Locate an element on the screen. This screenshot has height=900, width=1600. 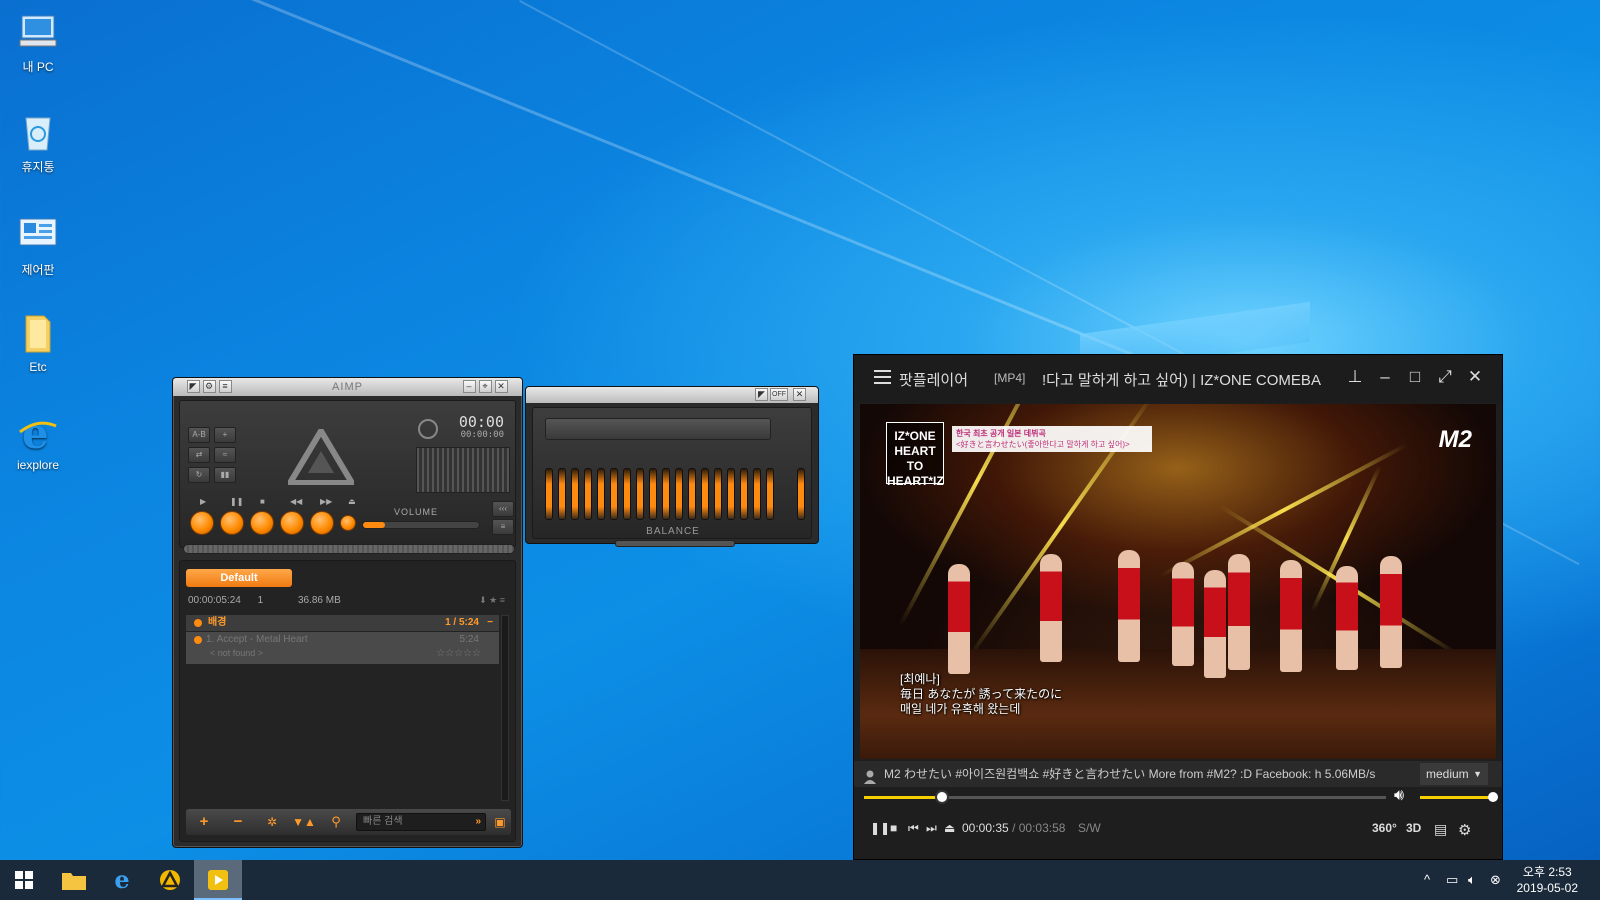
vr-360-button: 360° is located at coordinates (1384, 828).